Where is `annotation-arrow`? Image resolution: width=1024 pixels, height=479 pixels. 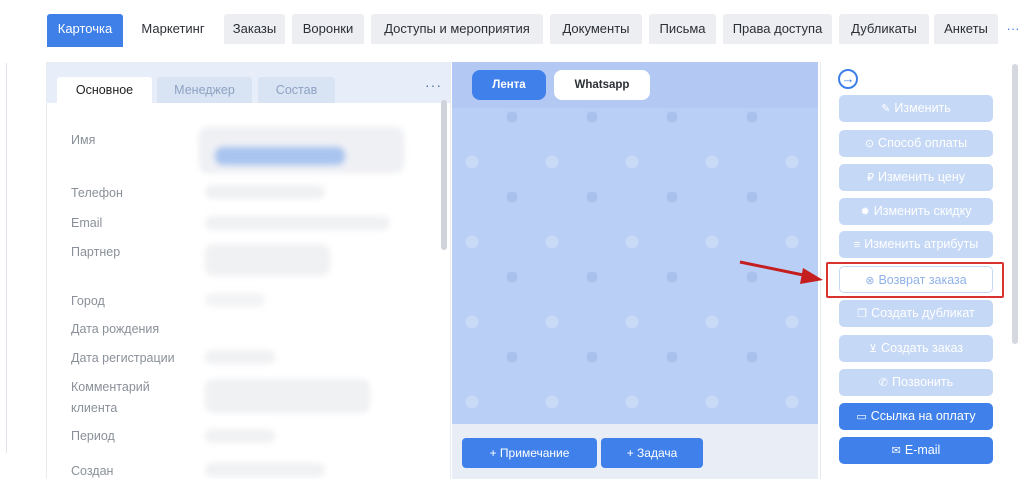
annotation-arrow is located at coordinates (781, 272).